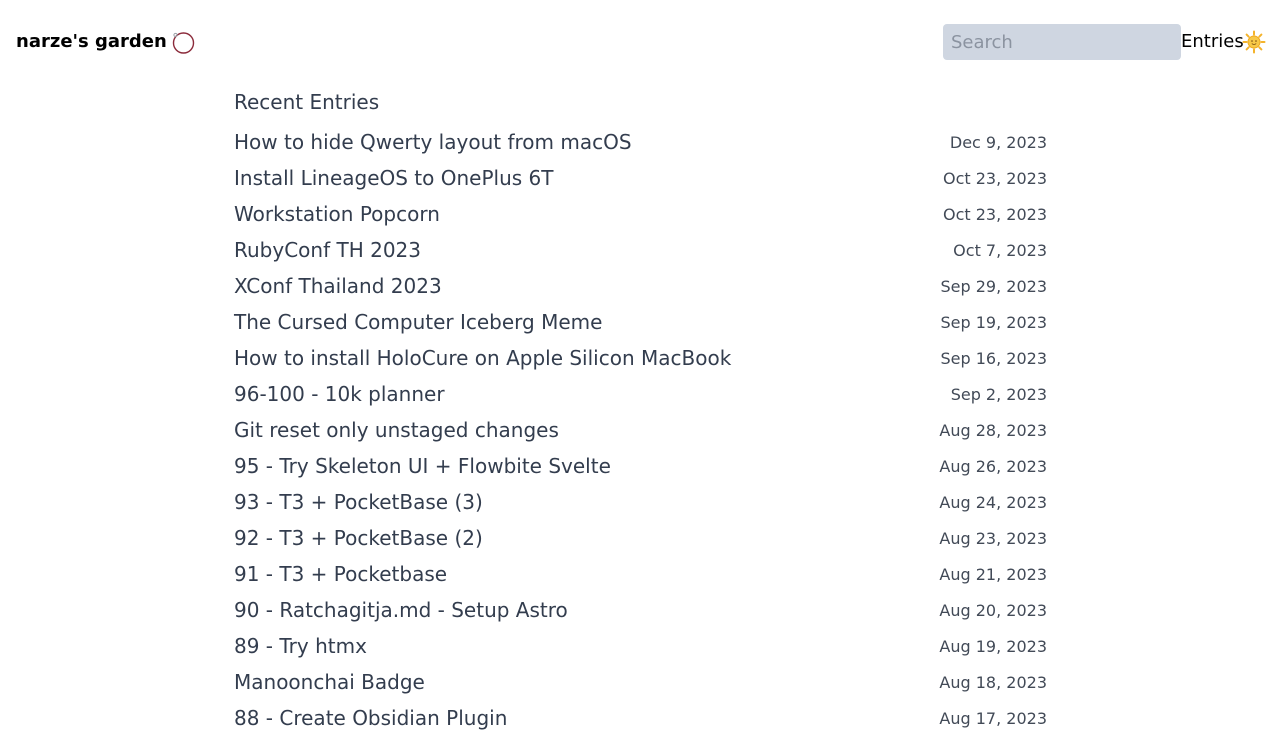 The image size is (1280, 736). I want to click on entry-link: Git reset only unstaged changes, so click(396, 430).